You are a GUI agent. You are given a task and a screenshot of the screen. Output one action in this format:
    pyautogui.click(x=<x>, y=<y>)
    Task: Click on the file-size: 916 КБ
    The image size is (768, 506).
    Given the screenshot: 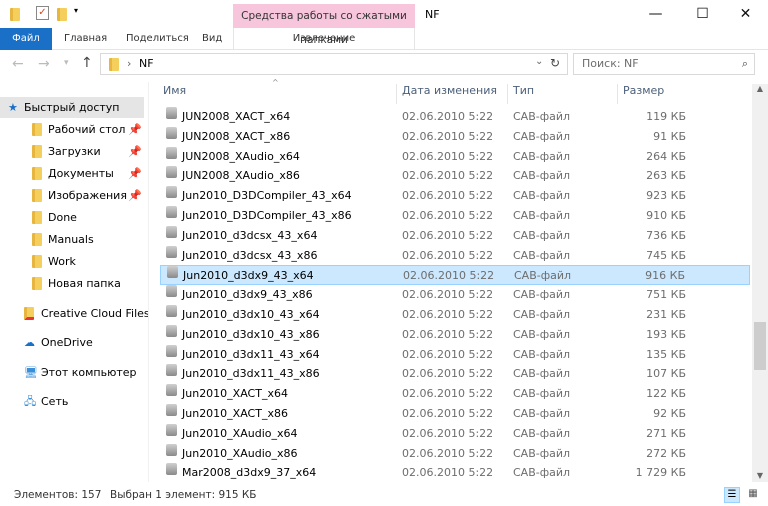 What is the action you would take?
    pyautogui.click(x=665, y=276)
    